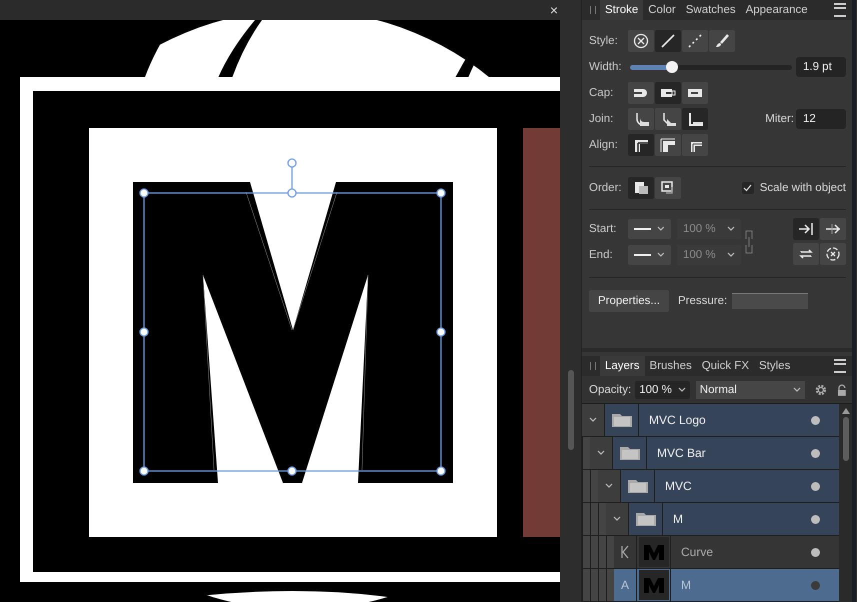 The image size is (857, 602). Describe the element at coordinates (703, 301) in the screenshot. I see `field-label: Pressure:` at that location.